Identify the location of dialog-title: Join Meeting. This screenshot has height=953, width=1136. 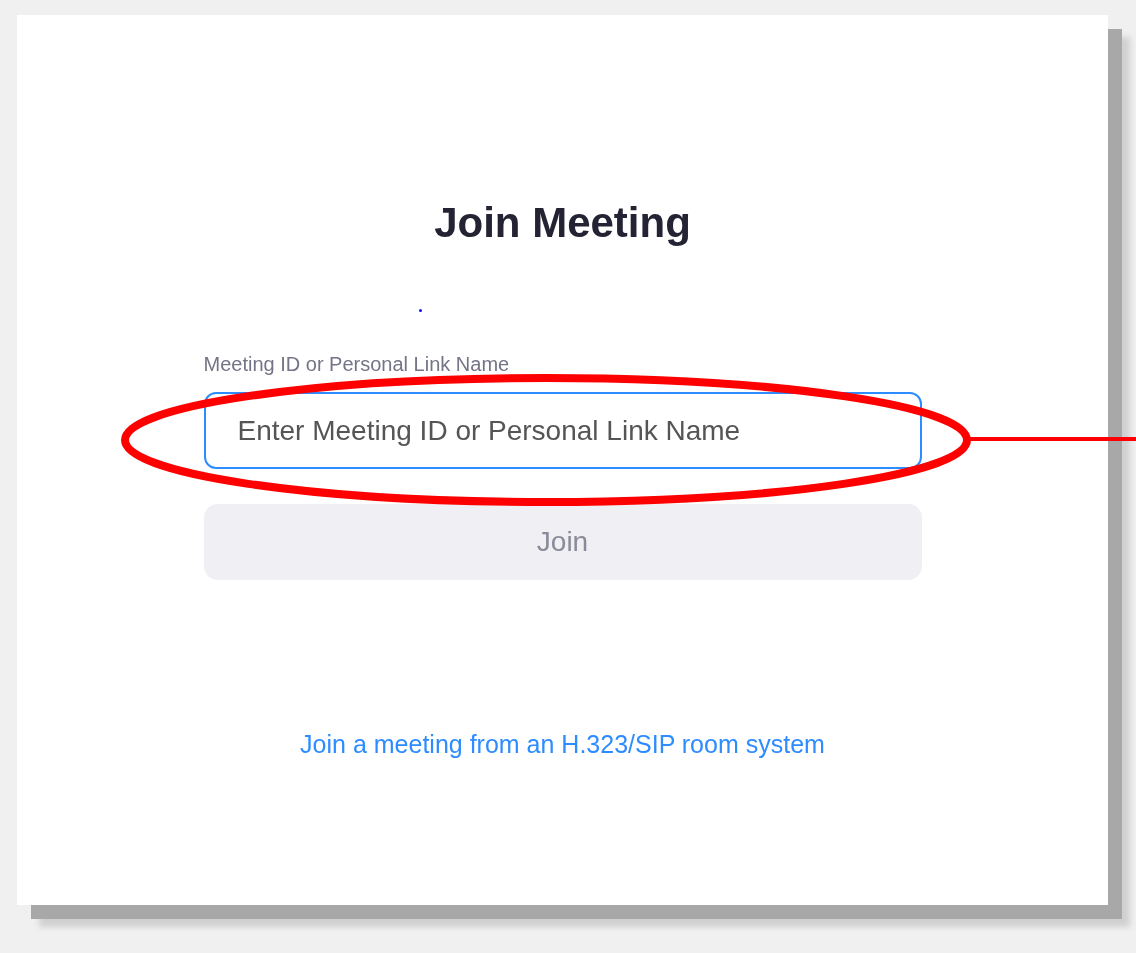
(562, 223).